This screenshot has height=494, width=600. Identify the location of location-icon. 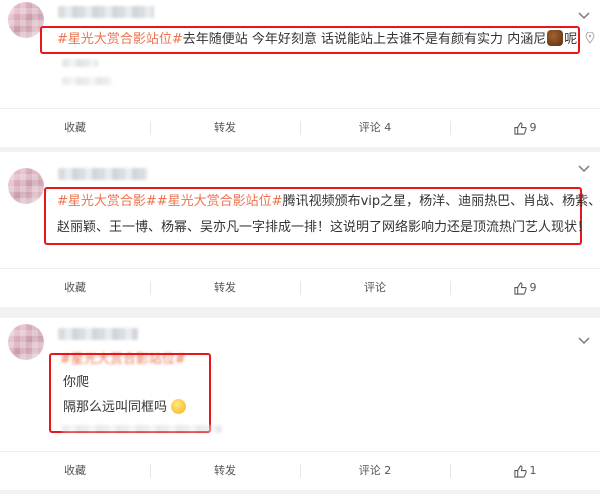
(590, 37).